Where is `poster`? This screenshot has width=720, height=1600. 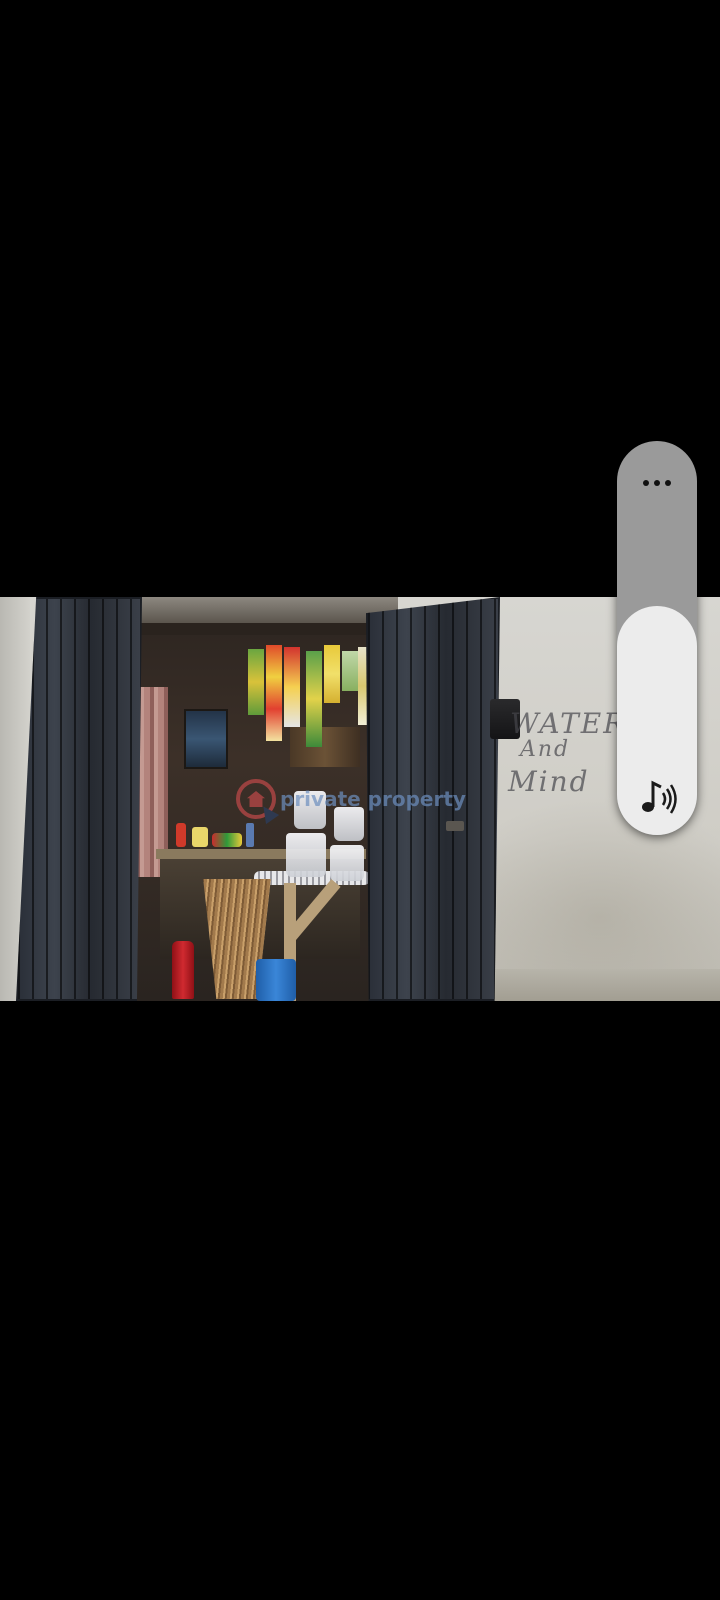 poster is located at coordinates (206, 739).